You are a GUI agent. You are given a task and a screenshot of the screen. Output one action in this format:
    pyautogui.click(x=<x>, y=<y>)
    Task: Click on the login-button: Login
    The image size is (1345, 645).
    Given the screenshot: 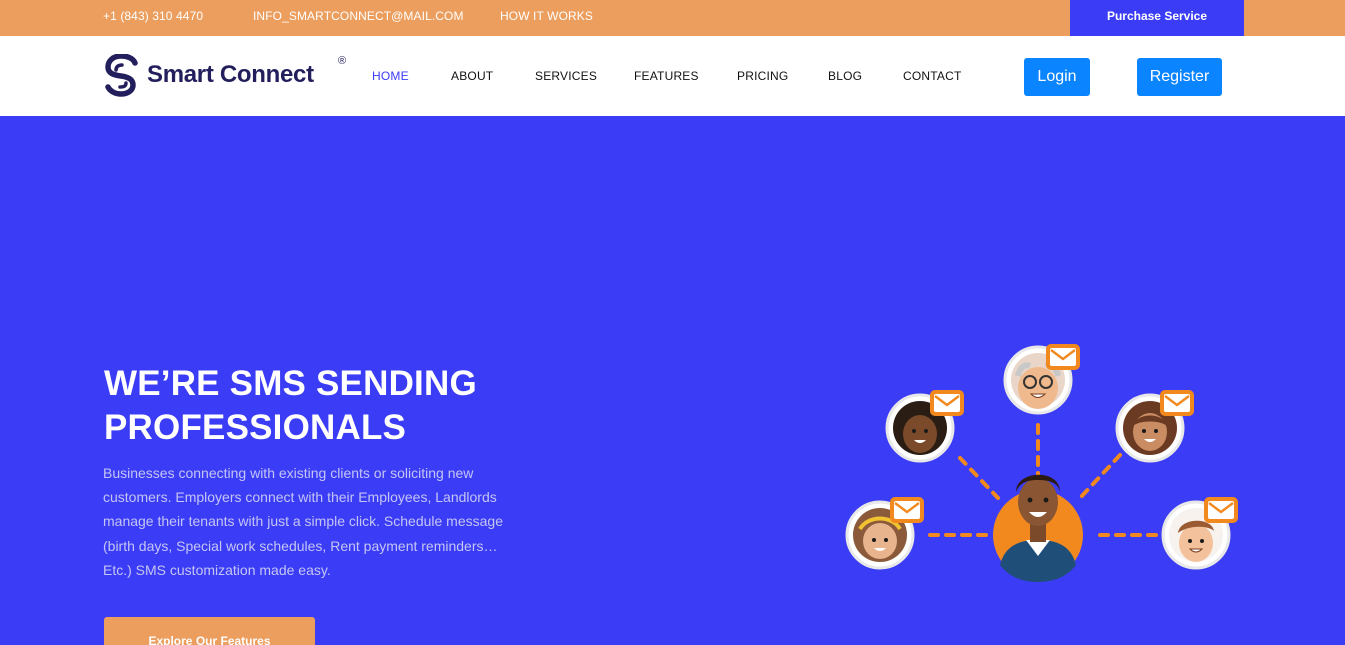 What is the action you would take?
    pyautogui.click(x=1057, y=77)
    